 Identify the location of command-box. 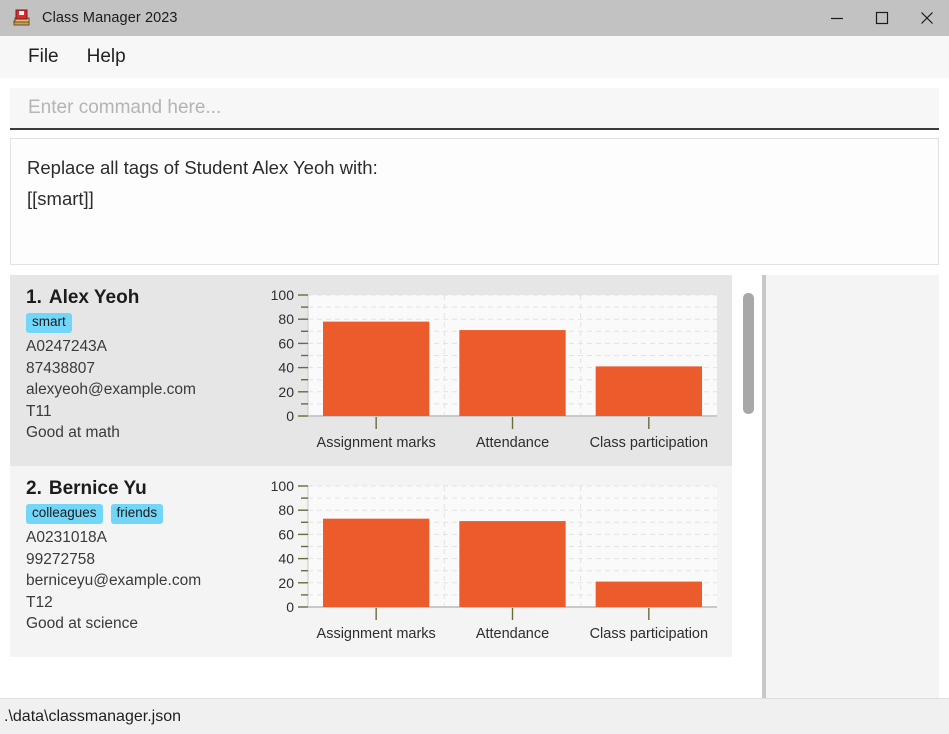
(474, 109).